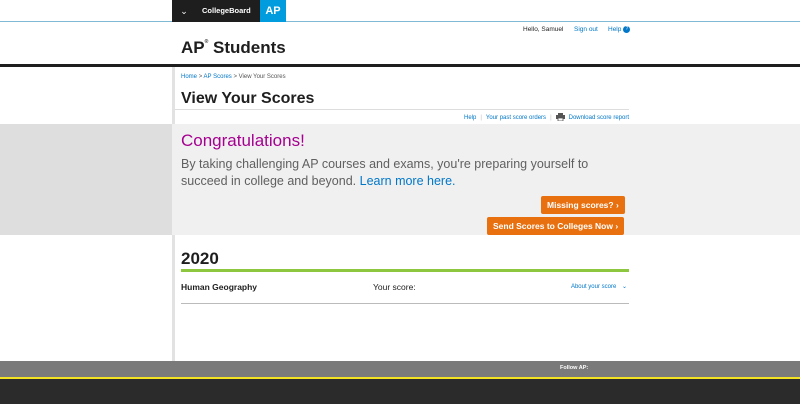  I want to click on breadcrumb: Home > AP Scores > View Your Scores, so click(233, 77).